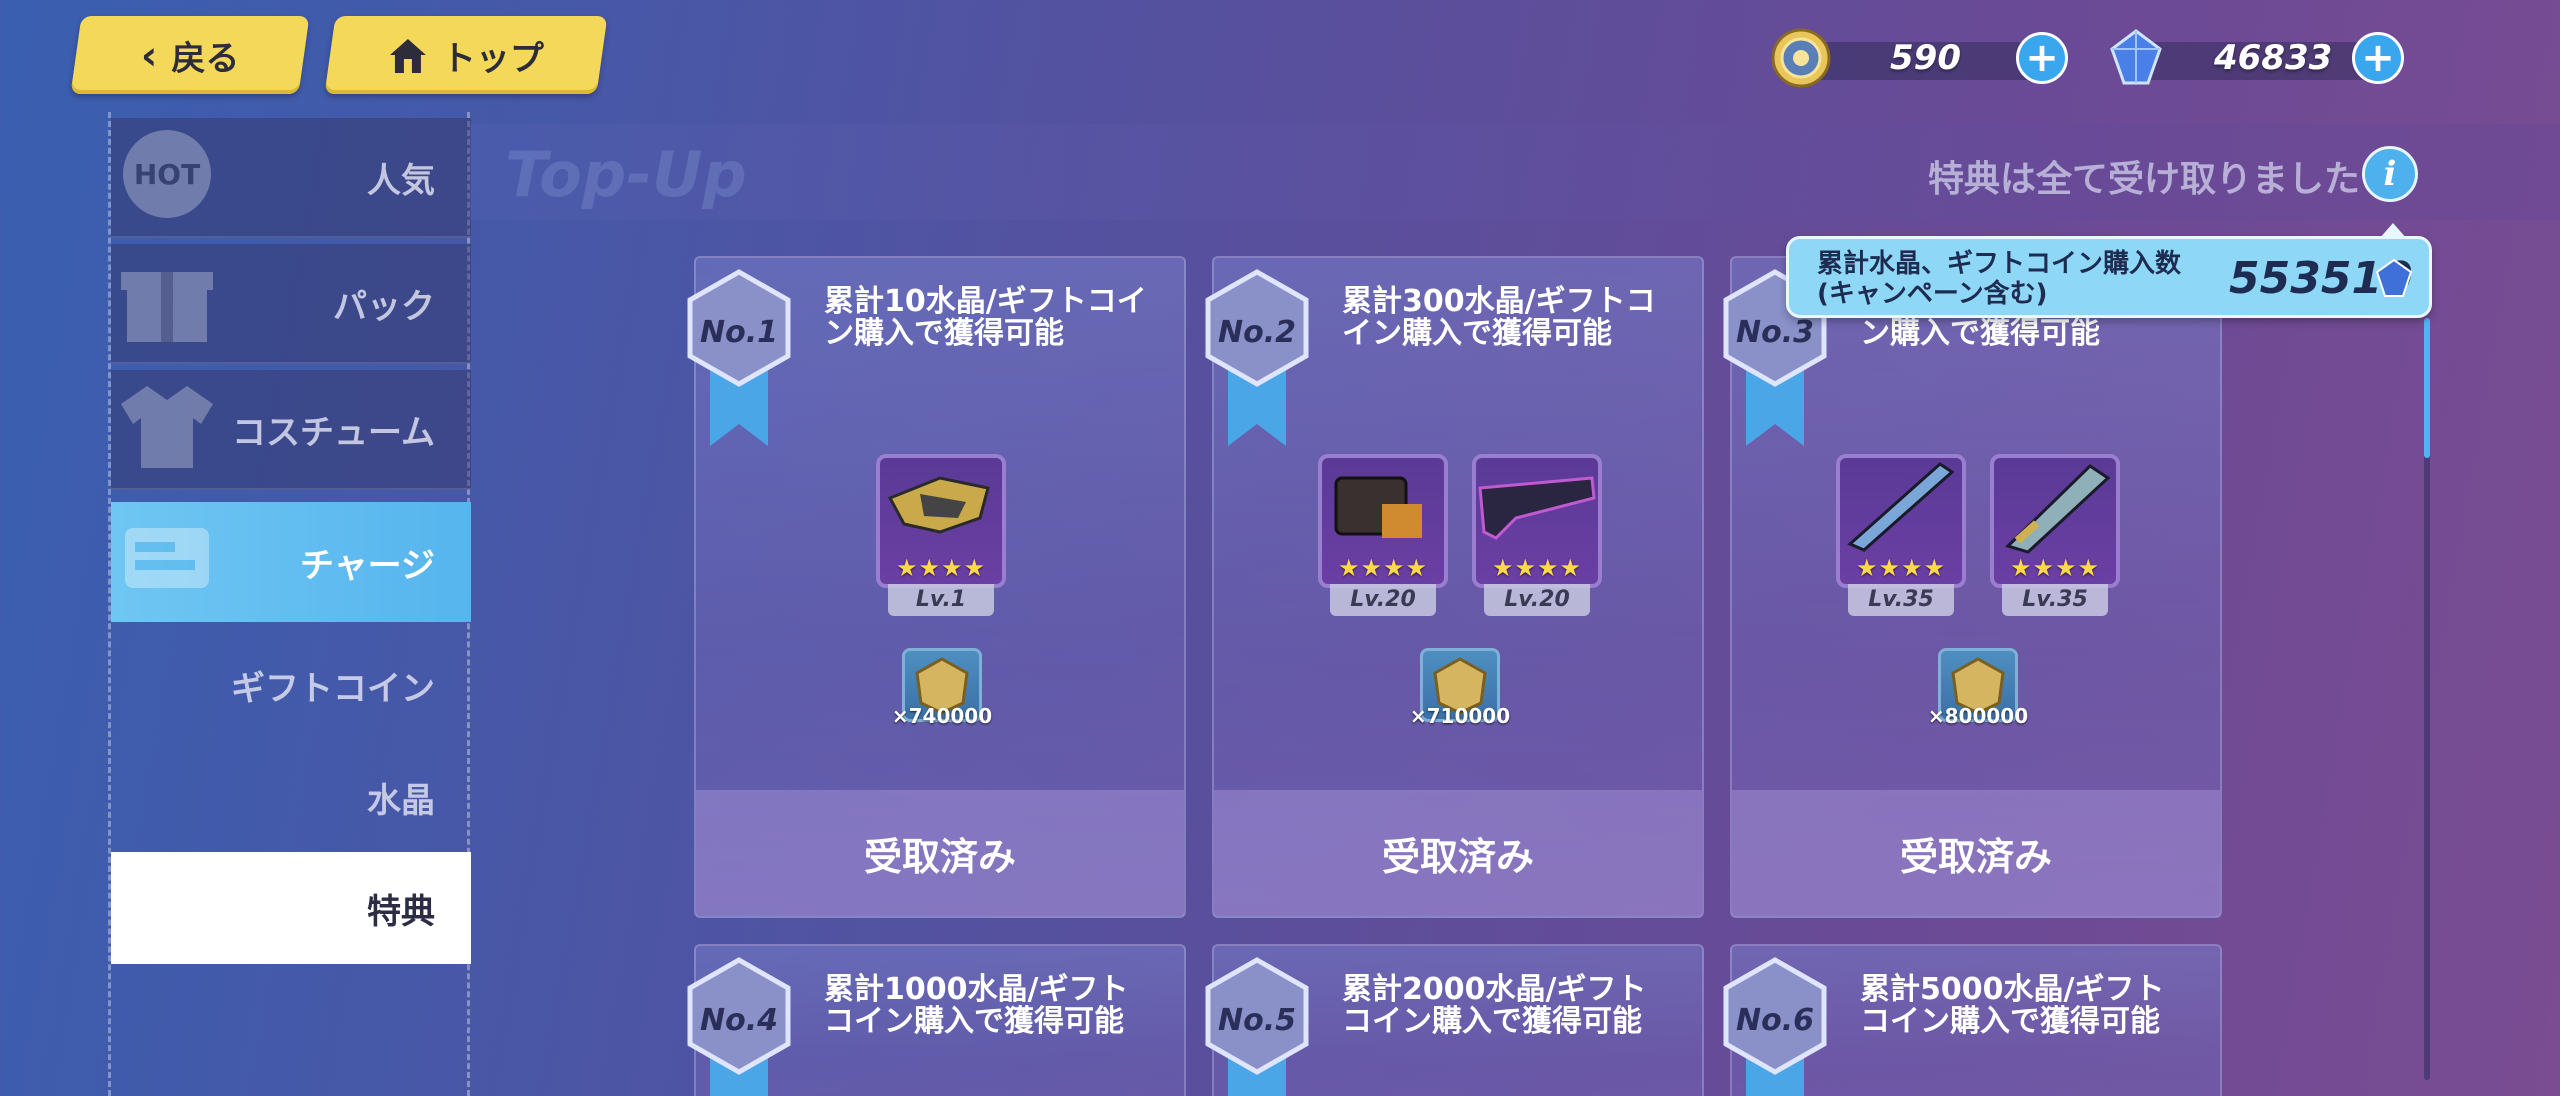 The image size is (2560, 1096). What do you see at coordinates (739, 1020) in the screenshot?
I see `rank-number: No.4` at bounding box center [739, 1020].